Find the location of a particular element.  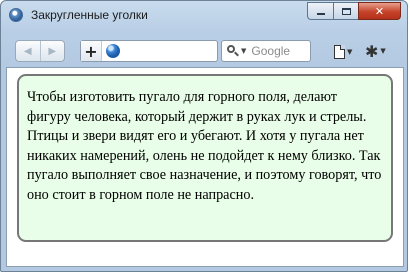

forward-arrow-icon: ▶ is located at coordinates (52, 51).